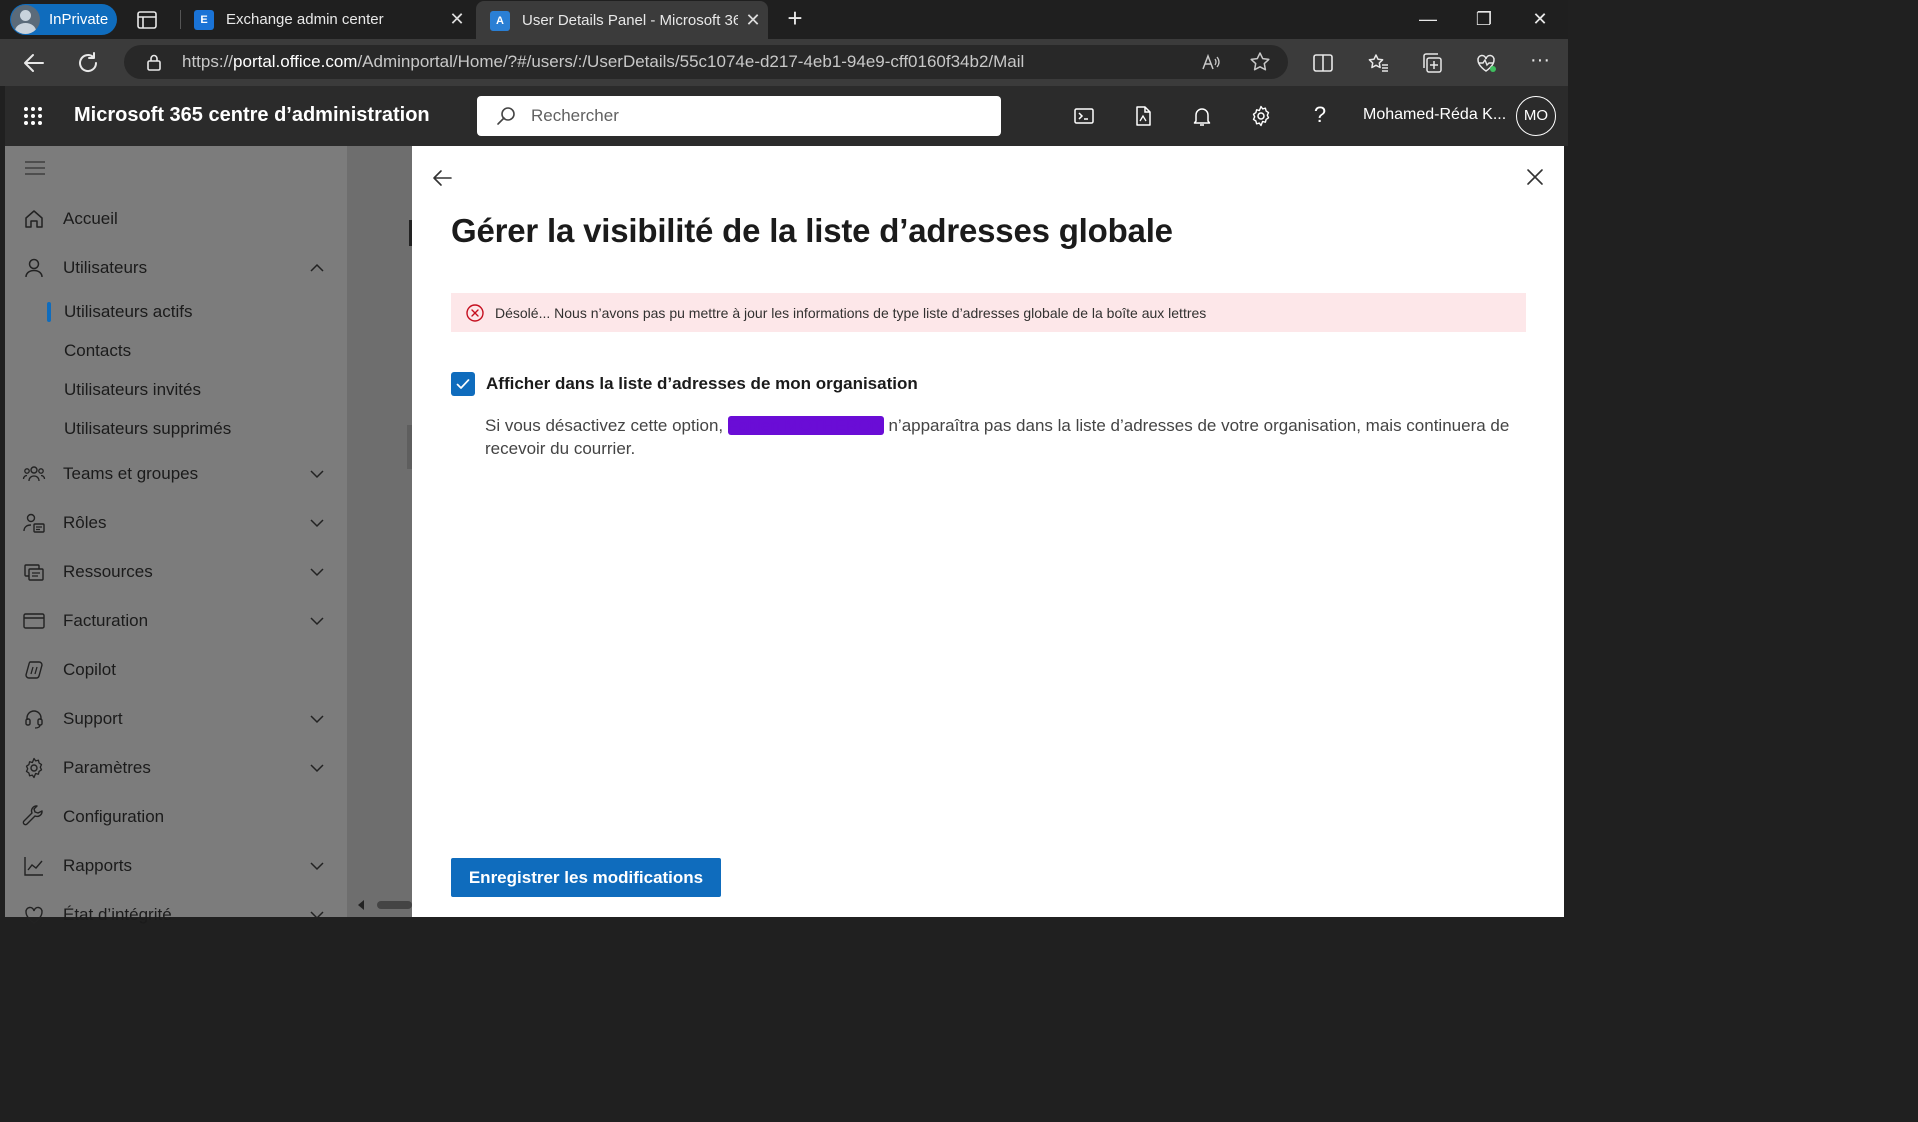 Image resolution: width=1918 pixels, height=1122 pixels. Describe the element at coordinates (606, 425) in the screenshot. I see `description-text-before: Si vous désactivez cette option,` at that location.